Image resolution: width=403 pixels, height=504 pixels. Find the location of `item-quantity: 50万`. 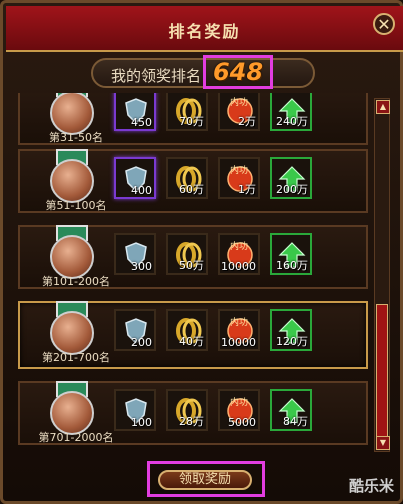

item-quantity: 50万 is located at coordinates (191, 265).